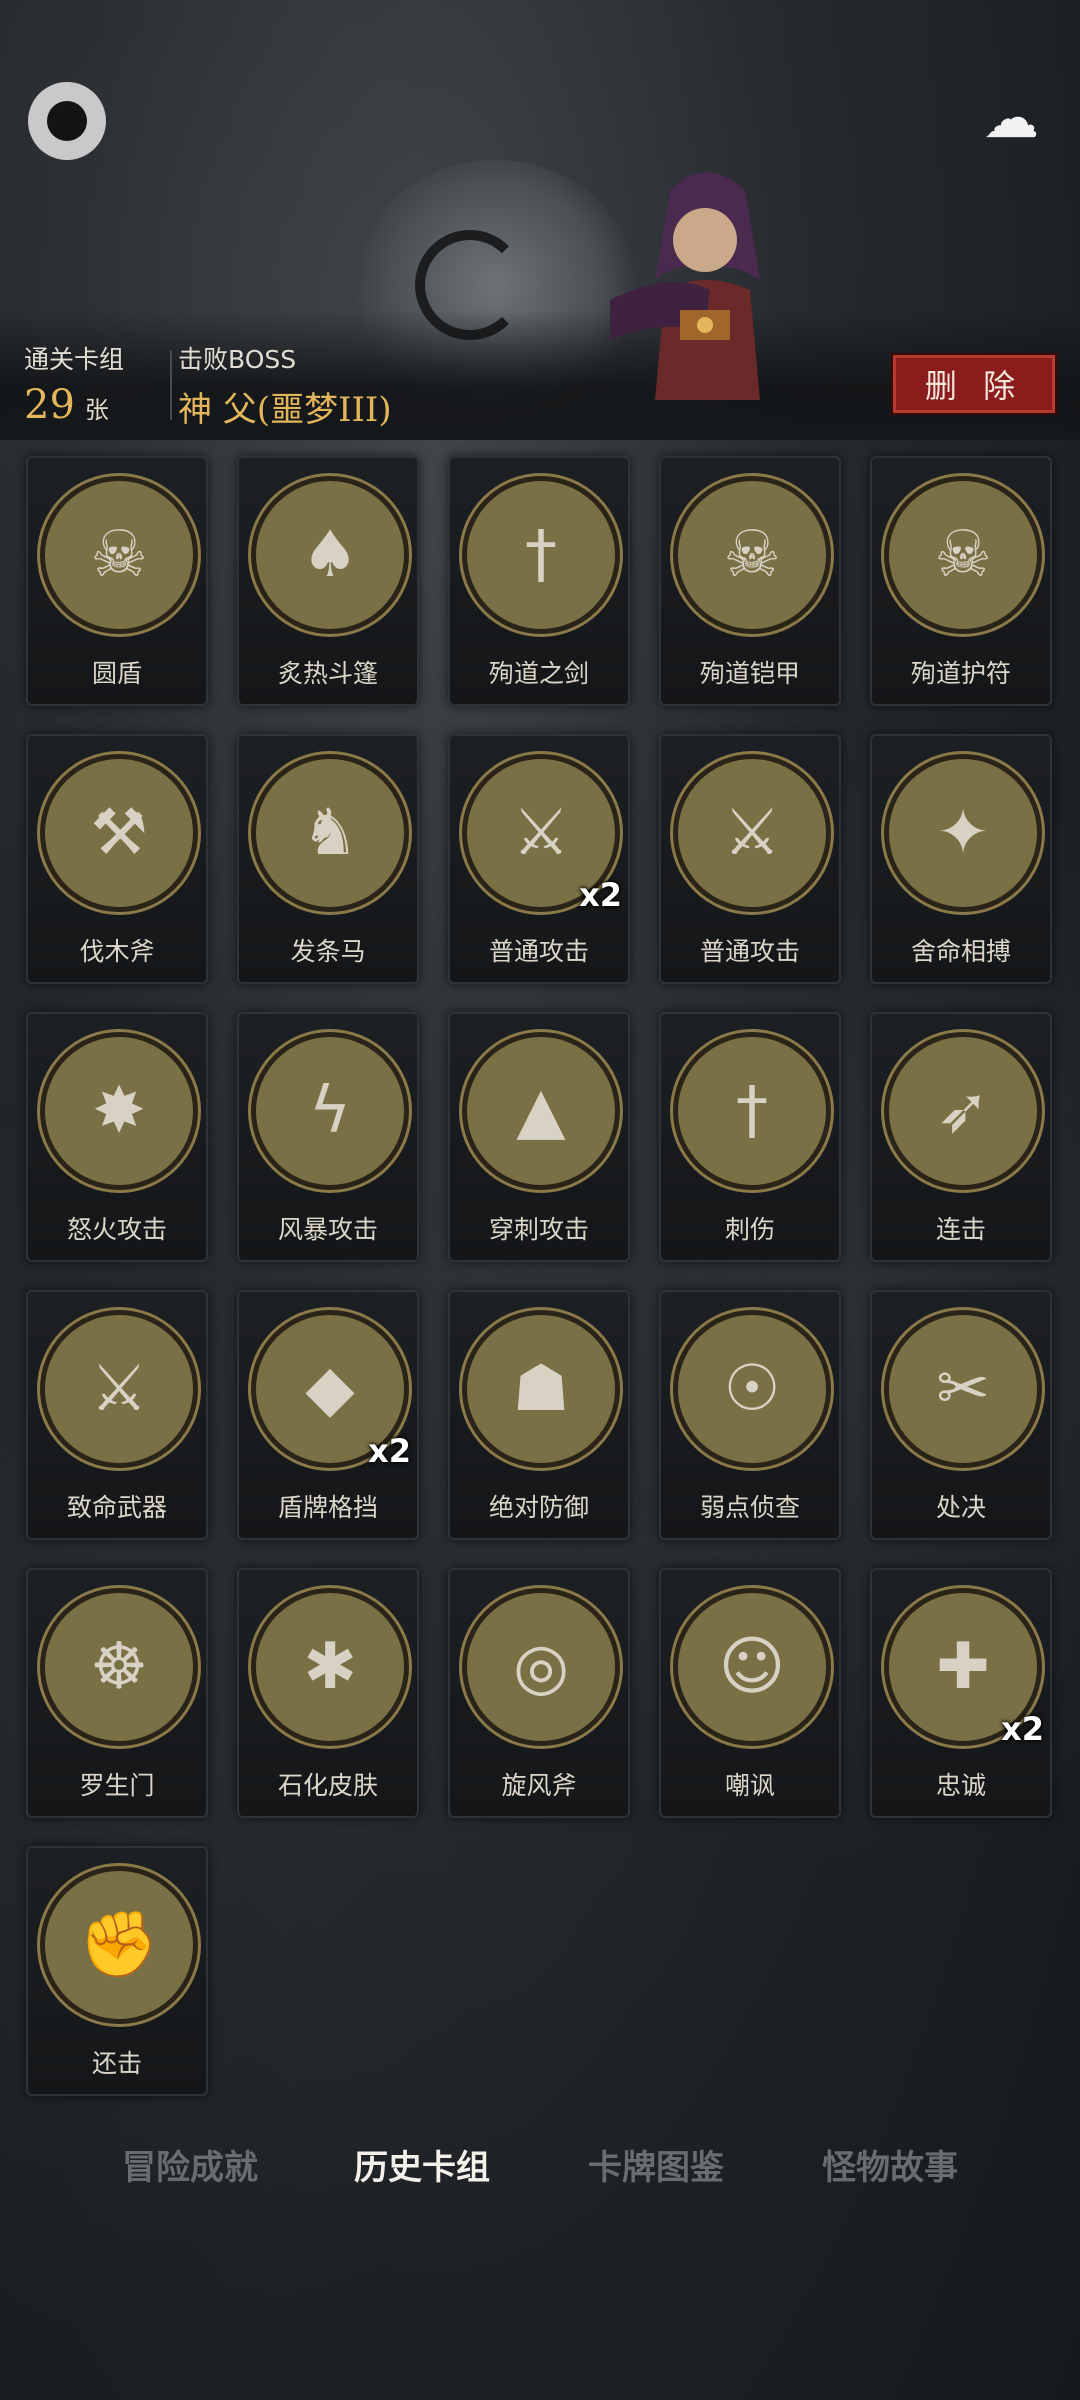 The width and height of the screenshot is (1080, 2400). I want to click on card-name: 弱点侦查, so click(749, 1507).